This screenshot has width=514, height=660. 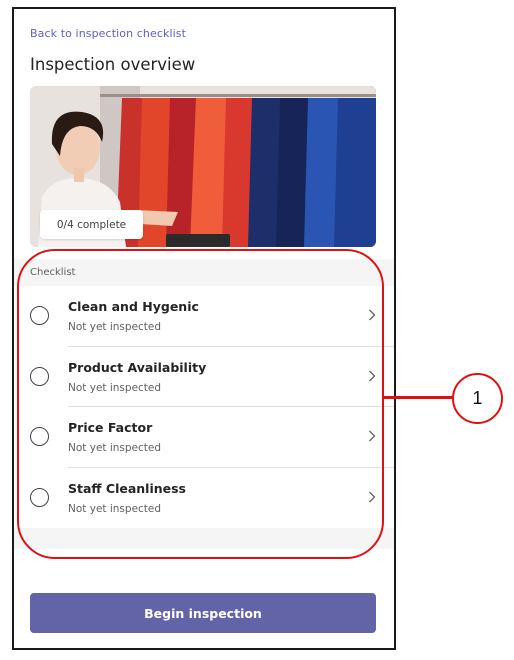 I want to click on begin-inspection-button: Begin inspection, so click(x=203, y=613).